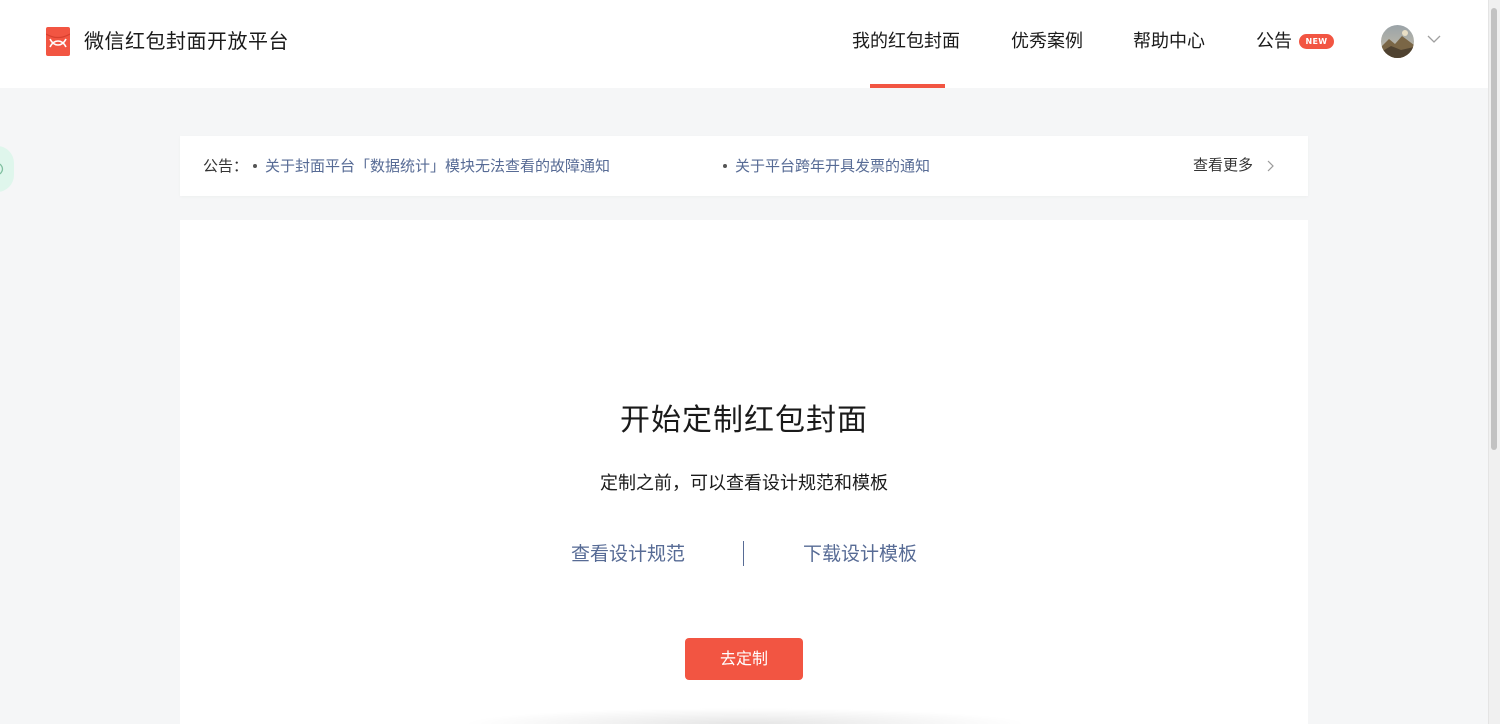 This screenshot has height=724, width=1500. I want to click on new-badge: NEW, so click(1316, 41).